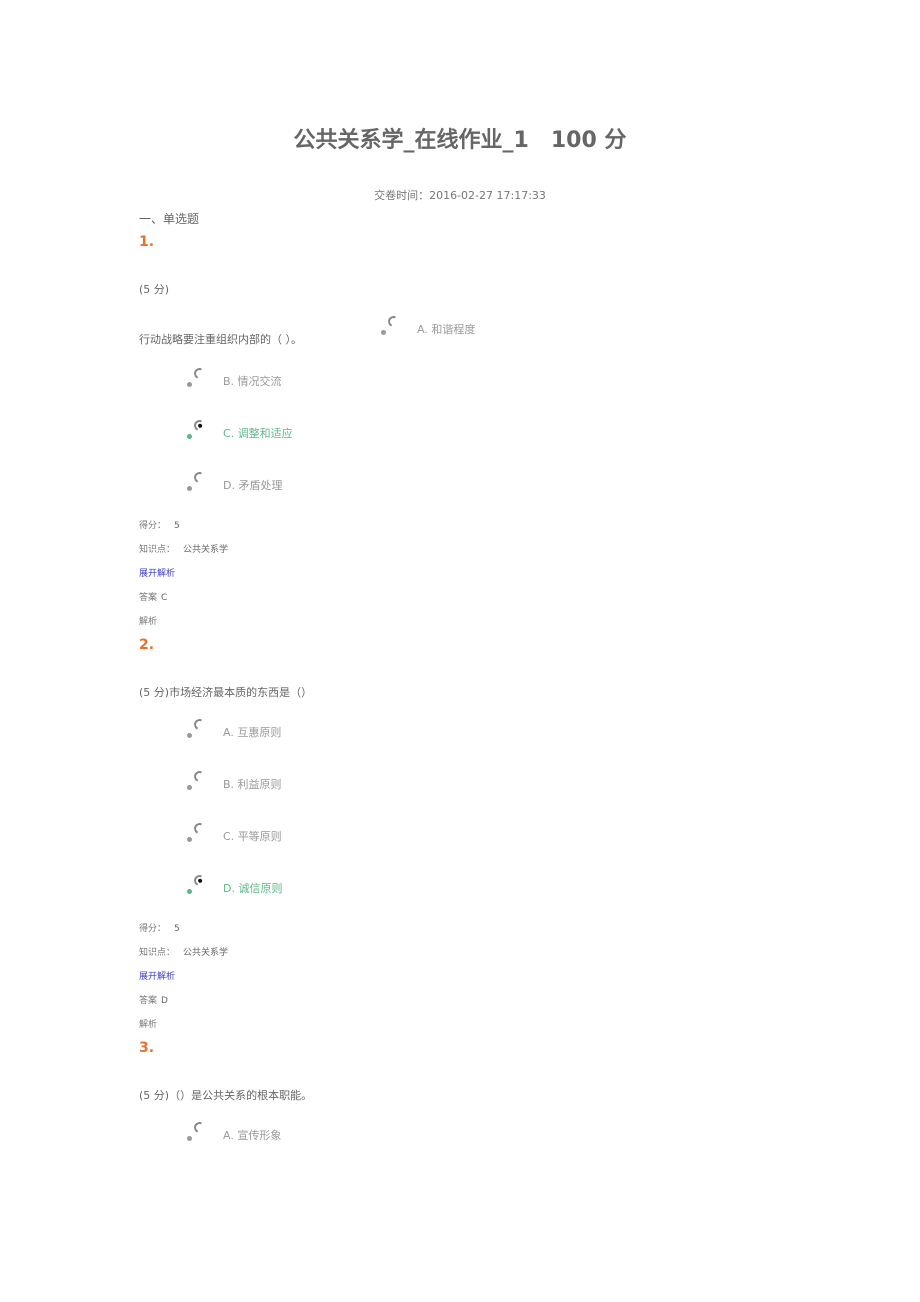 This screenshot has width=920, height=1302. I want to click on option-text: 平等原则, so click(259, 836).